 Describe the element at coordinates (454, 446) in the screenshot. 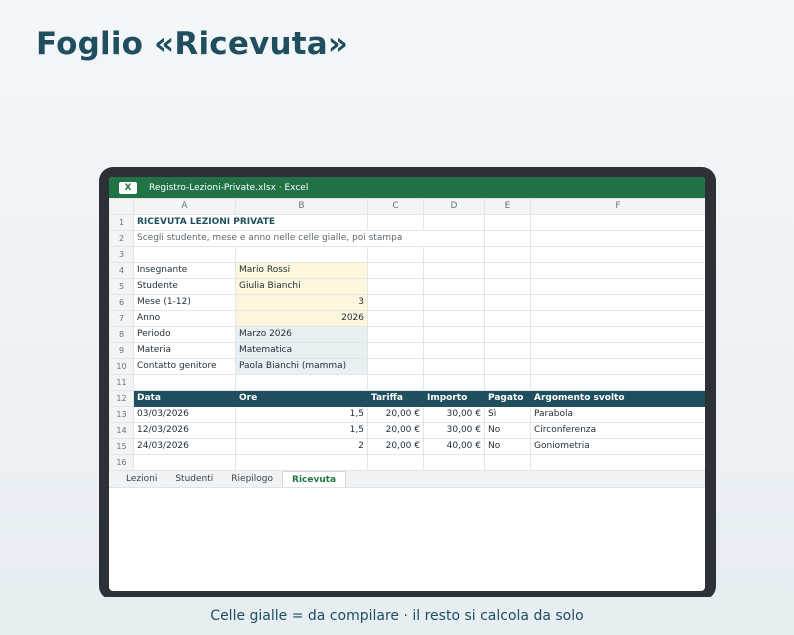

I see `cell-importo: 40,00 €` at that location.